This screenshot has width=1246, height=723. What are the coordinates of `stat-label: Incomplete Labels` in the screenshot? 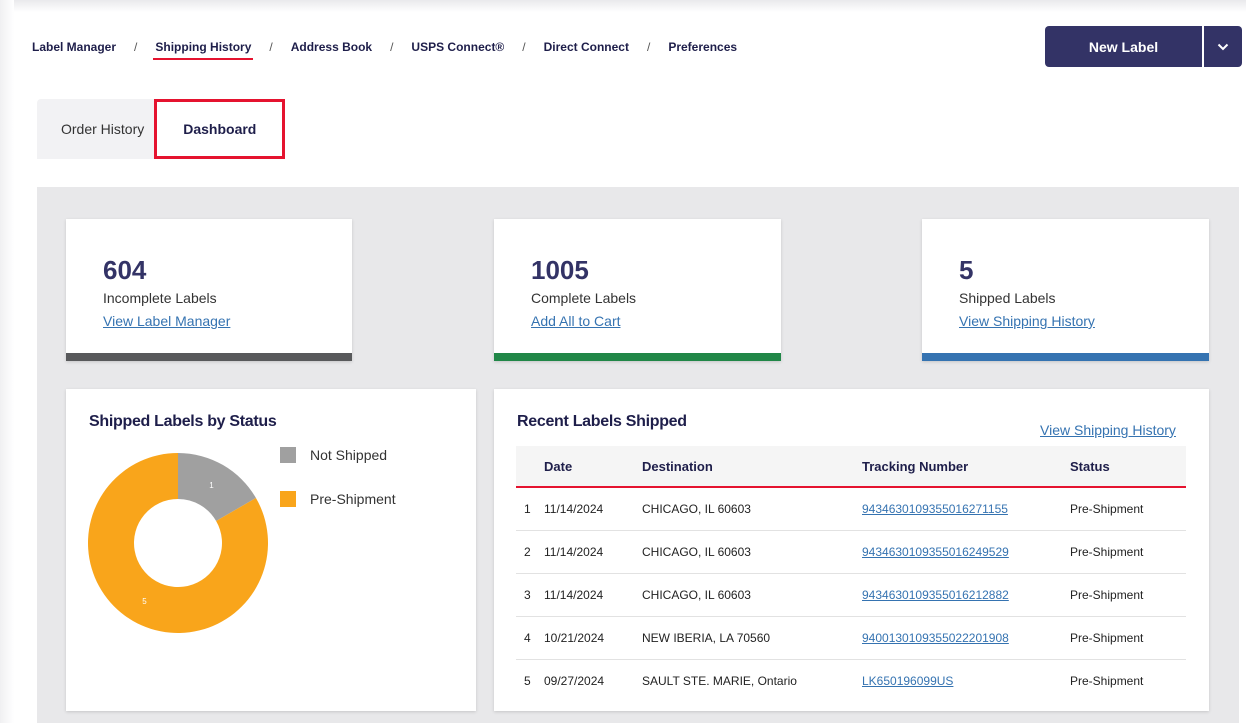 It's located at (160, 298).